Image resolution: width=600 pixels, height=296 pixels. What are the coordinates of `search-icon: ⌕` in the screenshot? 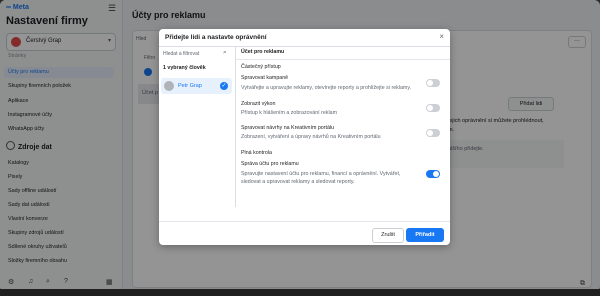 It's located at (225, 52).